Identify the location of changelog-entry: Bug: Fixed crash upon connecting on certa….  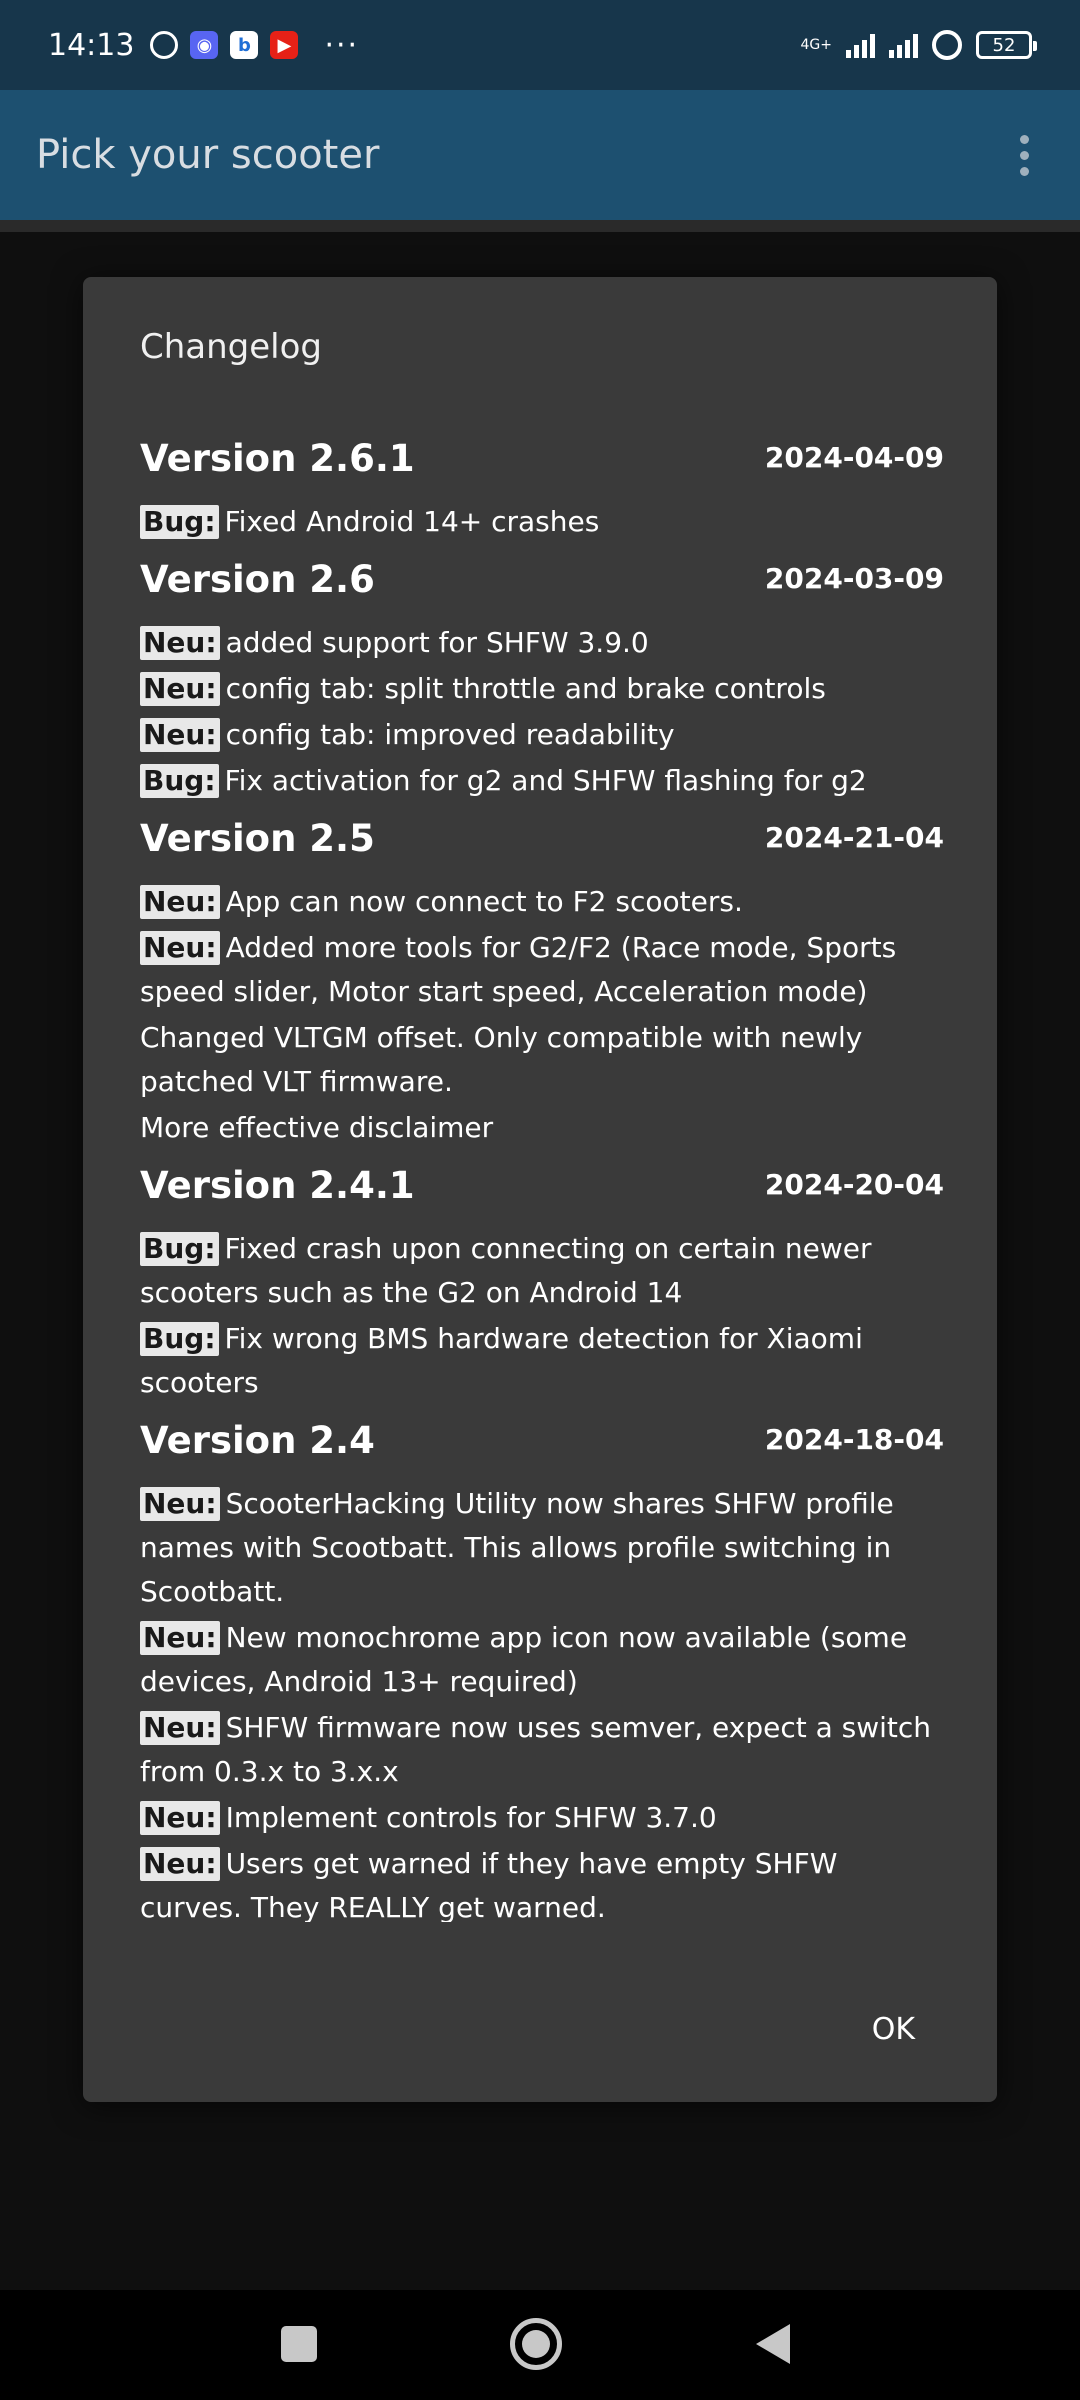
(542, 1271).